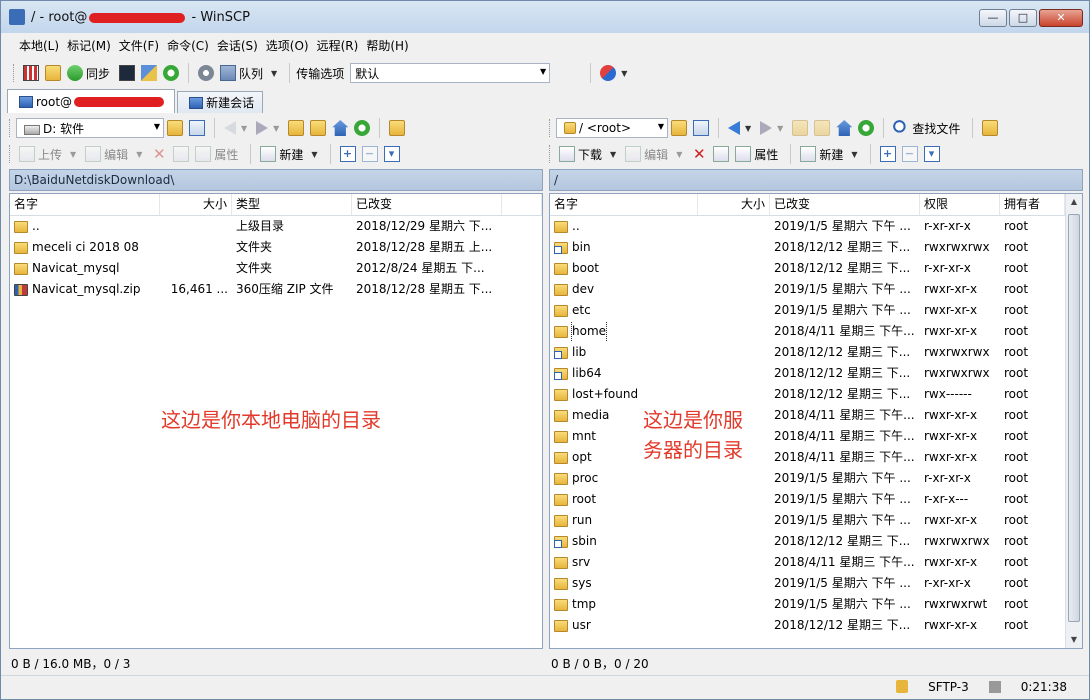 The image size is (1090, 700). Describe the element at coordinates (237, 45) in the screenshot. I see `menu-session: 会话(S)` at that location.